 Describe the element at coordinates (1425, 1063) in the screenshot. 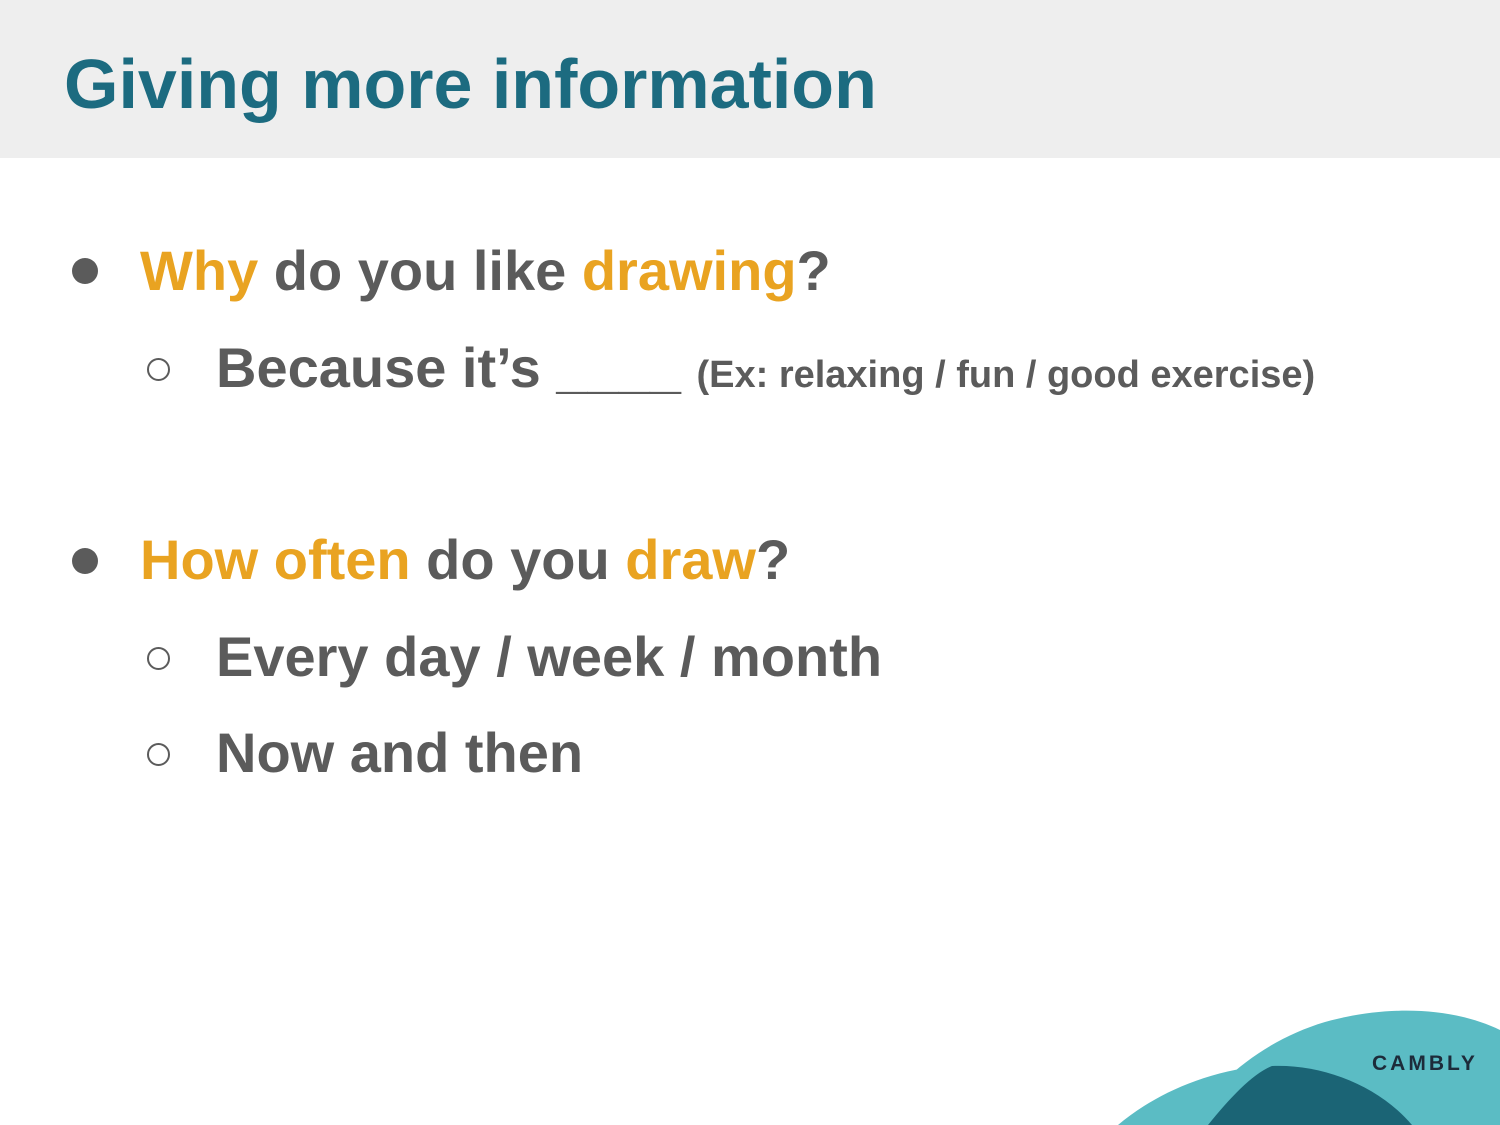

I see `cambly-logo: CAMBLY` at that location.